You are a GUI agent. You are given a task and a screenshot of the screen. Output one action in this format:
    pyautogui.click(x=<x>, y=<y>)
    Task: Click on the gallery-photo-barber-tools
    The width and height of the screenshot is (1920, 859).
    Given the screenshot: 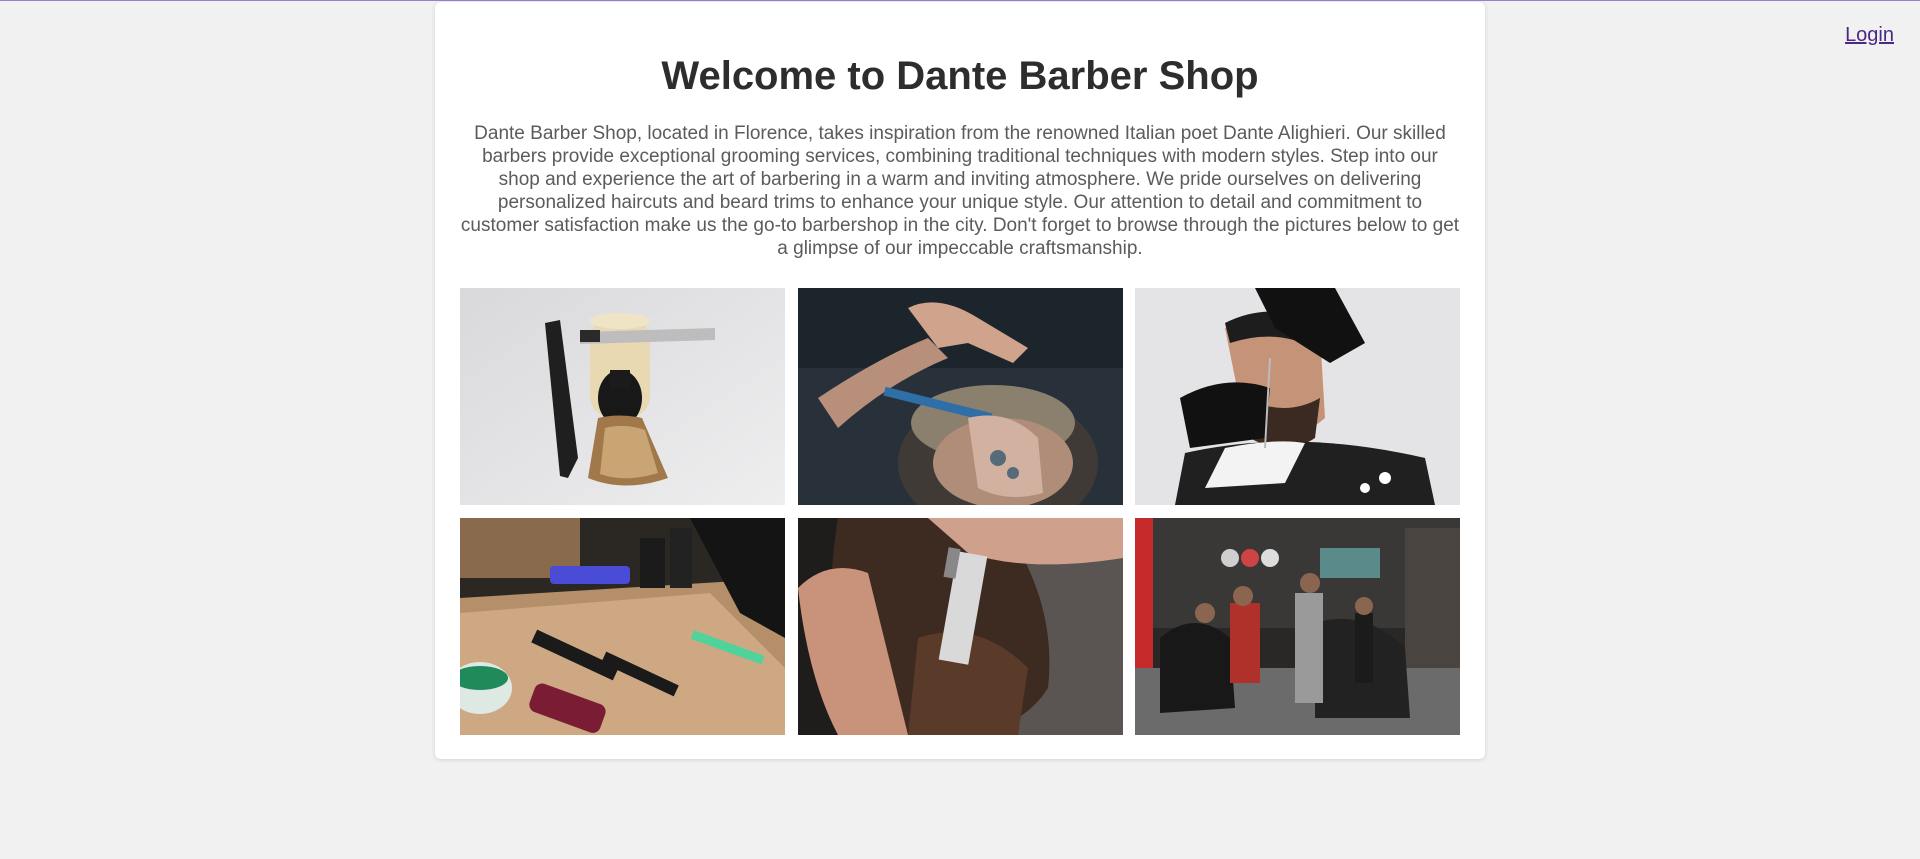 What is the action you would take?
    pyautogui.click(x=622, y=626)
    